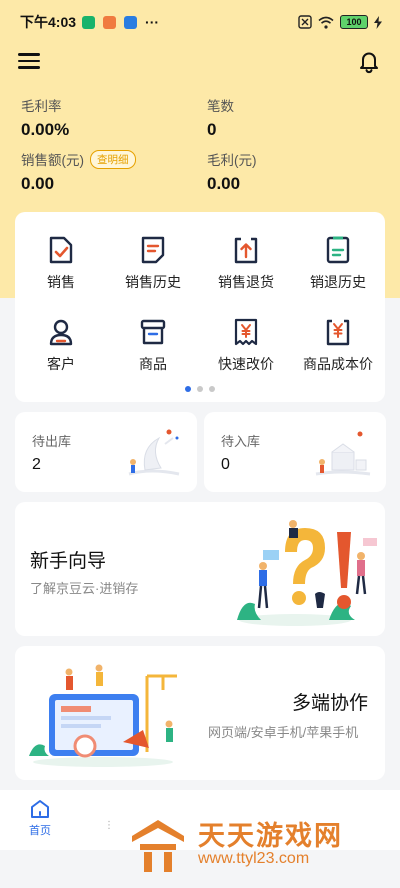 The image size is (400, 888). What do you see at coordinates (254, 858) in the screenshot?
I see `watermark-url: www.ttyl23.com` at bounding box center [254, 858].